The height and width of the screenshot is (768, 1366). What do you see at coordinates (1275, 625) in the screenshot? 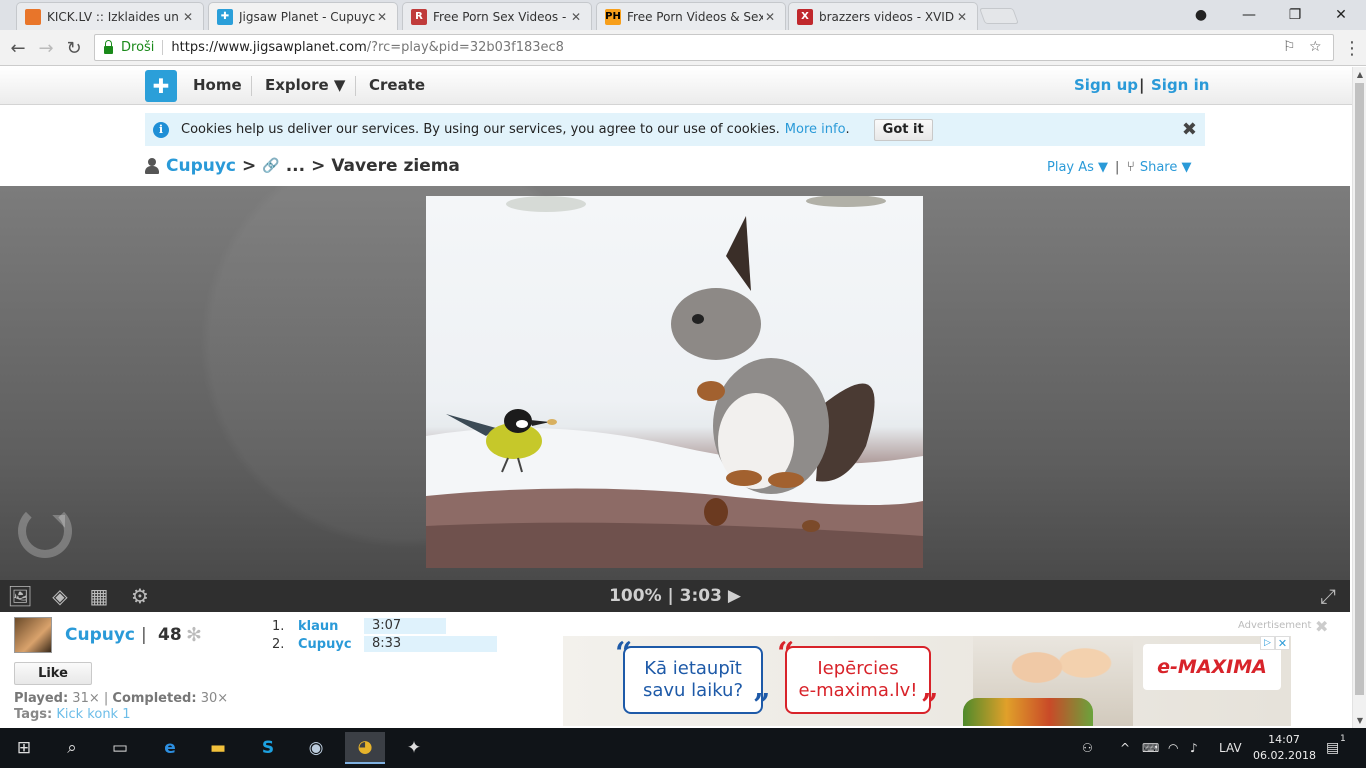
I see `advertisement-label: Advertisement` at bounding box center [1275, 625].